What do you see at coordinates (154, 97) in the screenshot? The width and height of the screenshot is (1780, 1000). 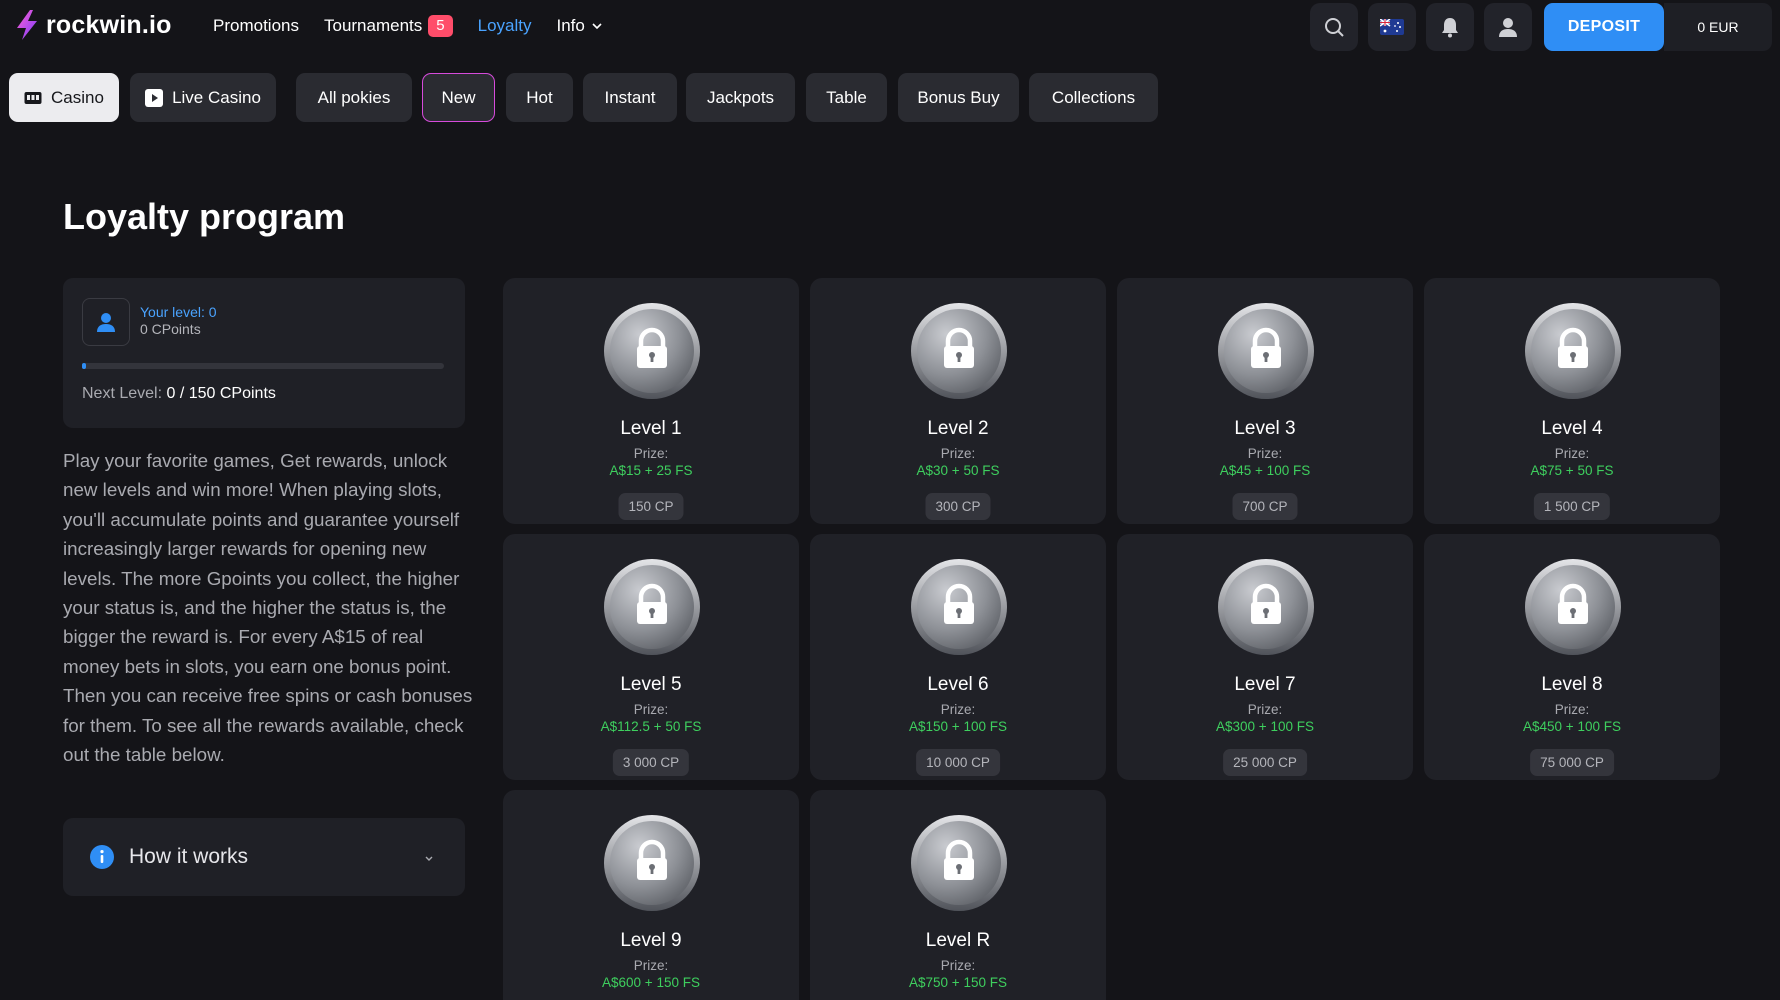 I see `play-icon` at bounding box center [154, 97].